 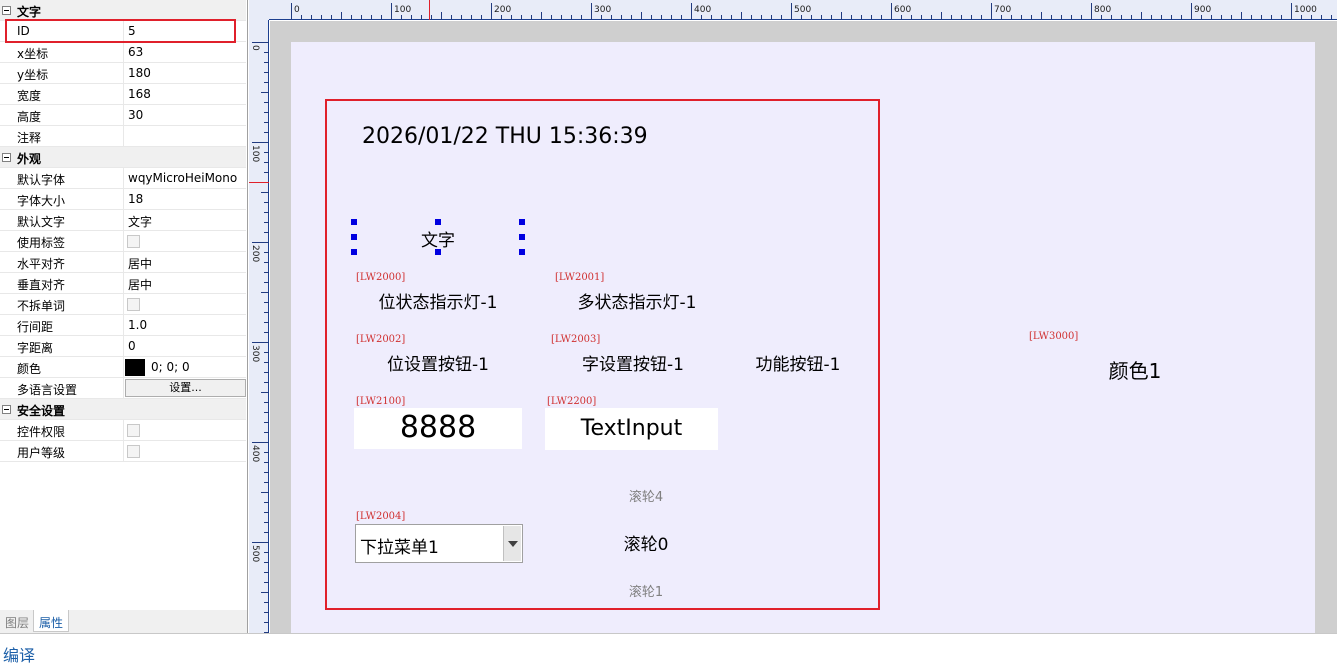 I want to click on function-button-widget: 功能按钮-1, so click(x=798, y=362).